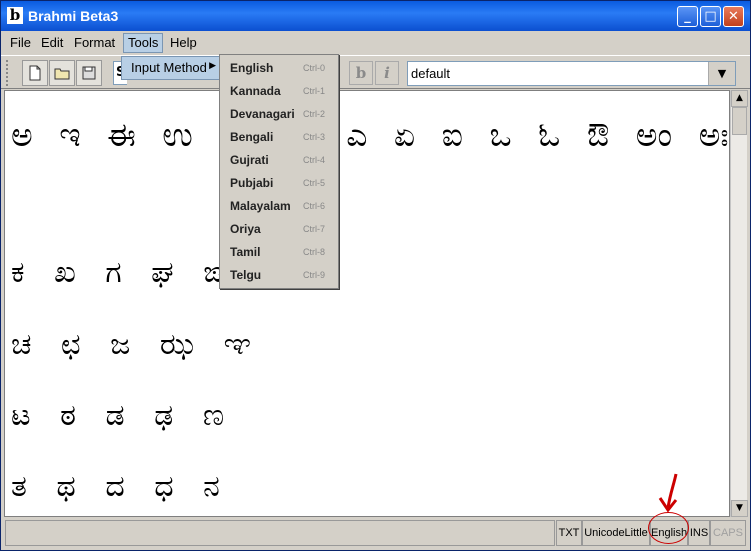 This screenshot has height=551, width=751. I want to click on input-method-label: Oriya, so click(245, 229).